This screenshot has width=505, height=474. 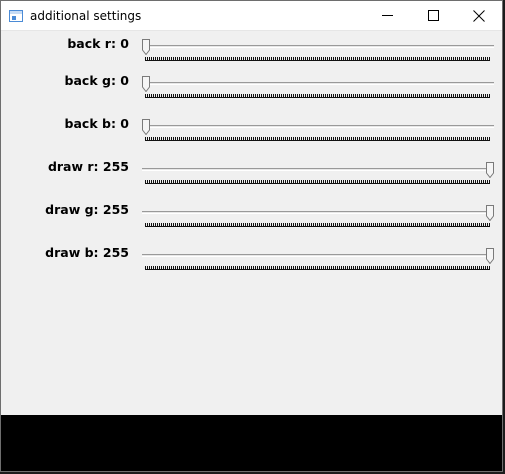 What do you see at coordinates (96, 80) in the screenshot?
I see `slider-label: back g: 0` at bounding box center [96, 80].